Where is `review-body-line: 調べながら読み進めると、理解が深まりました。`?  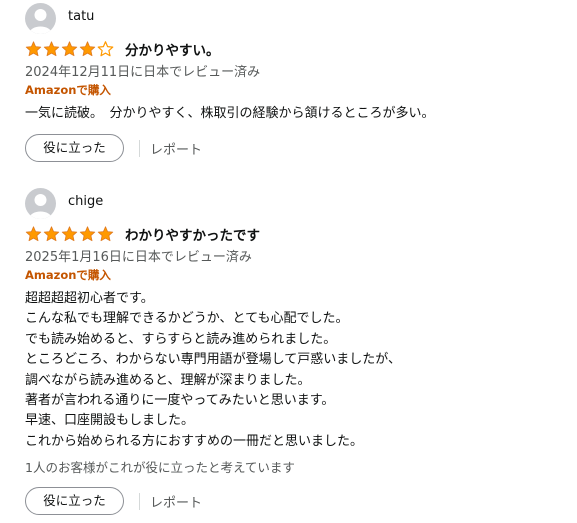 review-body-line: 調べながら読み進めると、理解が深まりました。 is located at coordinates (168, 380).